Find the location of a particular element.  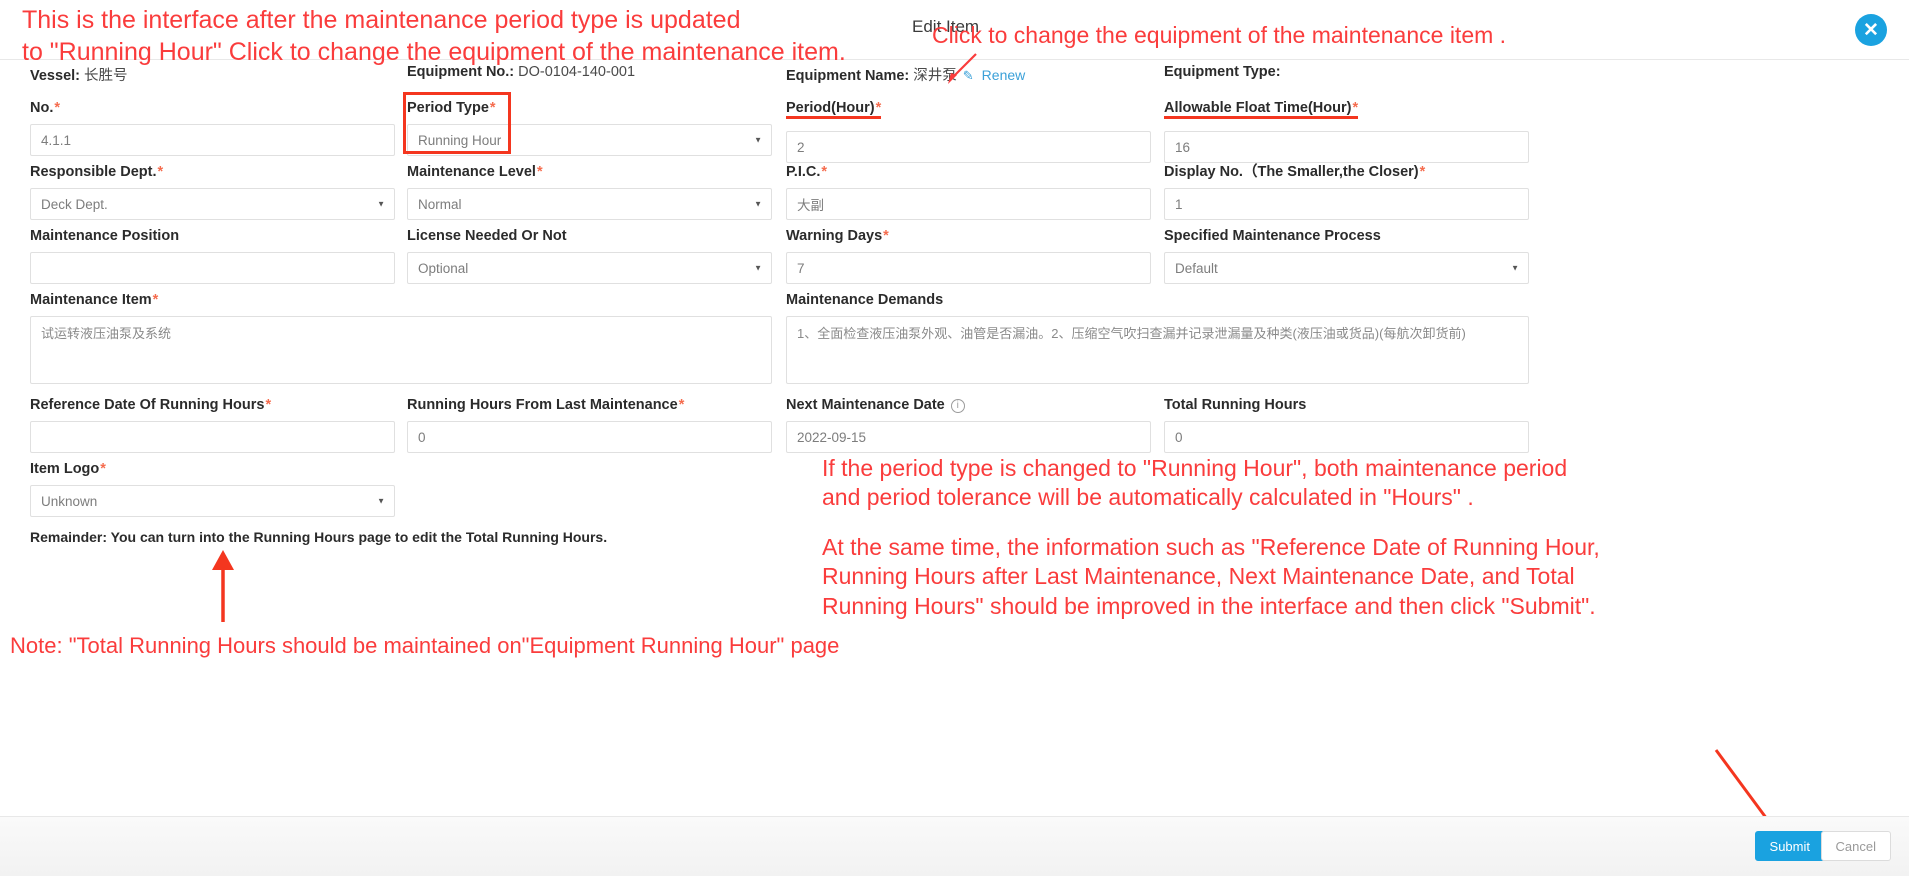

maintenance-item-textarea: 试运转液压油泵及系统 is located at coordinates (401, 350).